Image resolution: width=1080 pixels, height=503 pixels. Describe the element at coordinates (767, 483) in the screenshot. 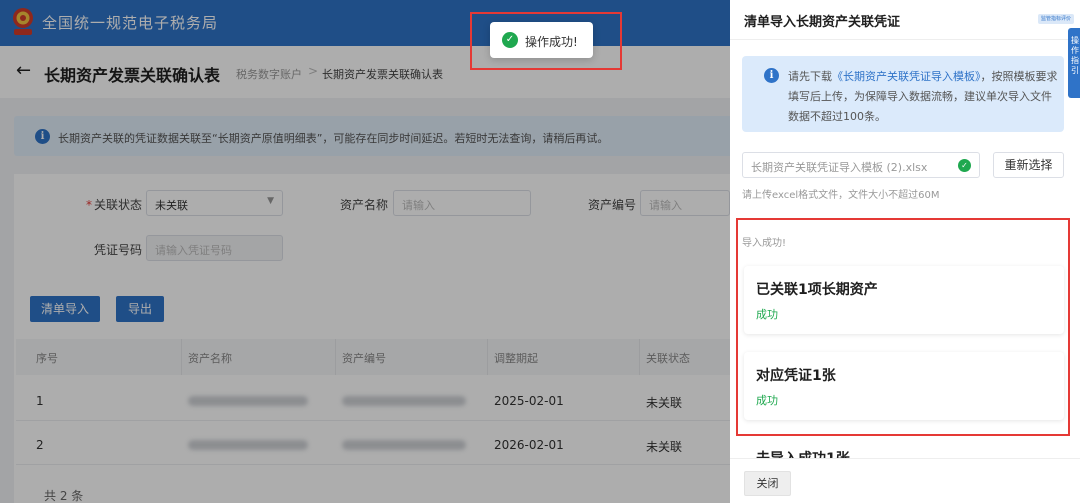

I see `close-button: 关闭` at that location.